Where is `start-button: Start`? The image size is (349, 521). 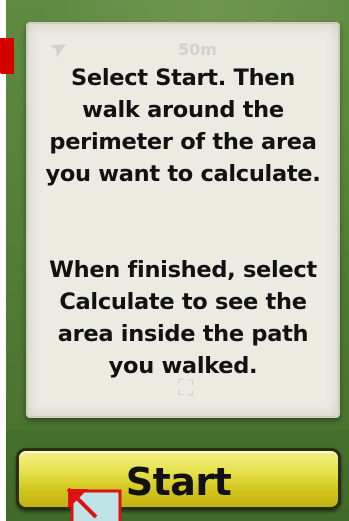 start-button: Start is located at coordinates (178, 479).